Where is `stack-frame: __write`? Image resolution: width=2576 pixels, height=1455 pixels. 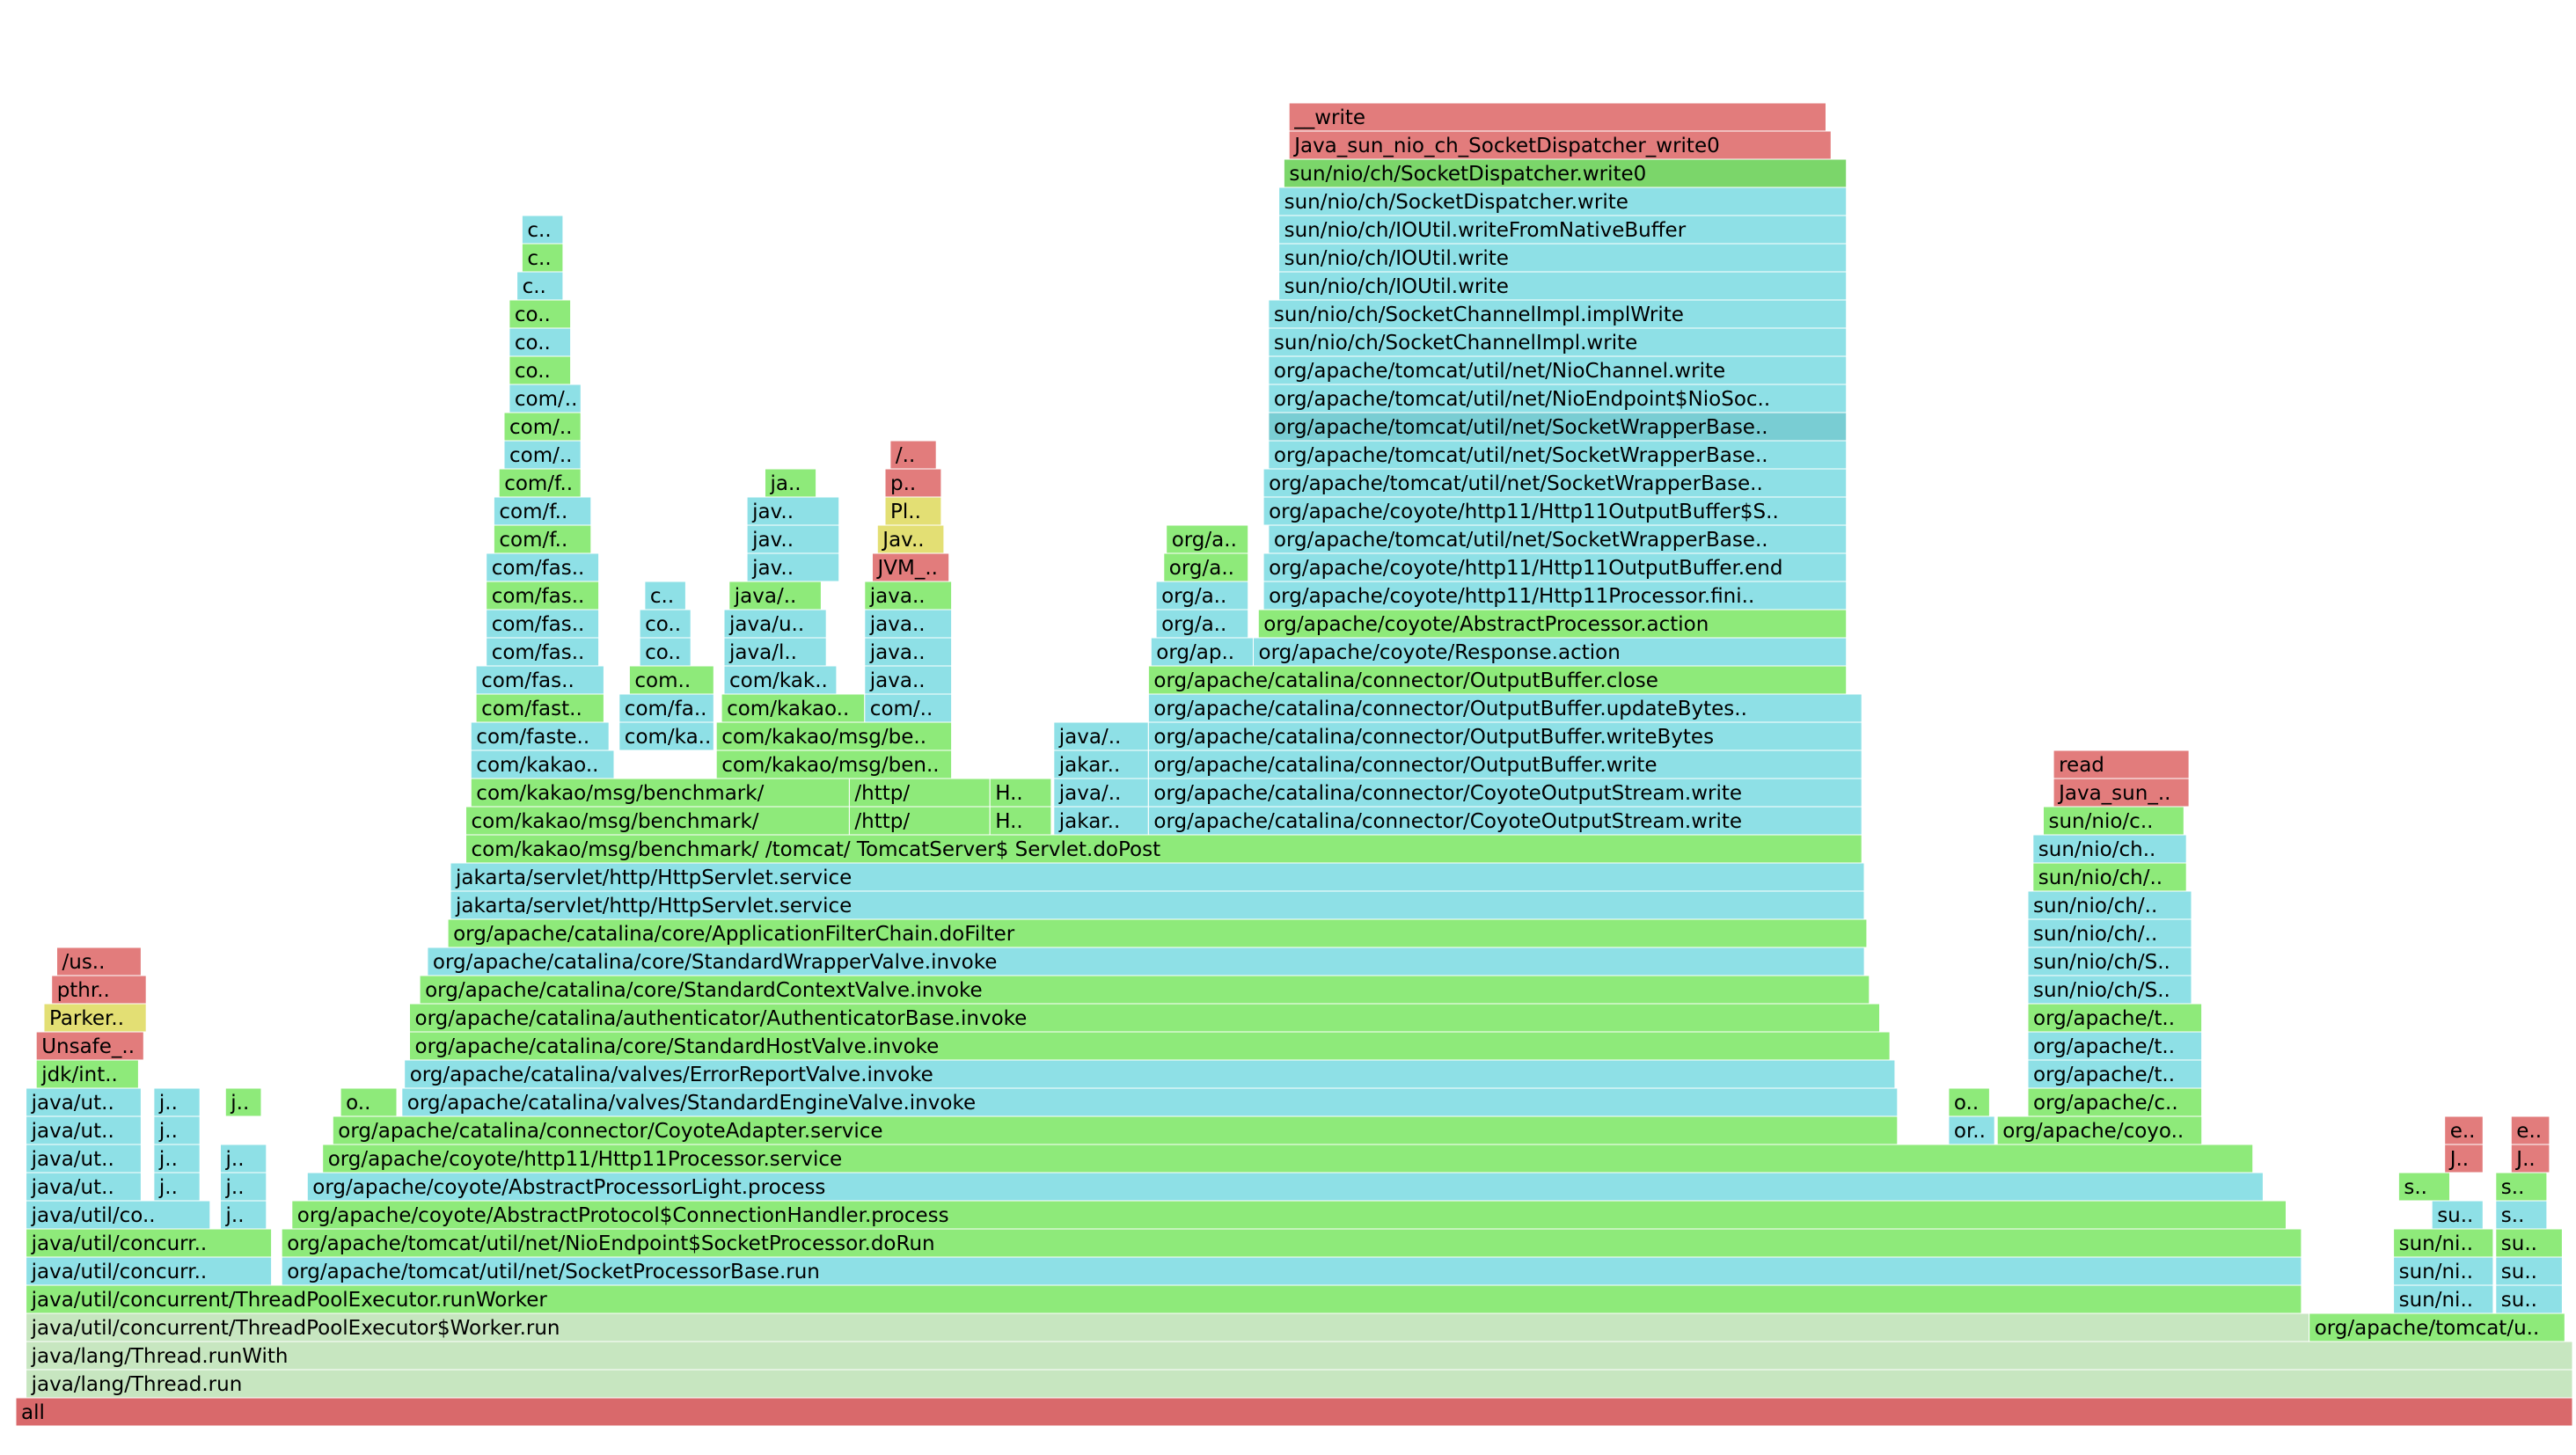
stack-frame: __write is located at coordinates (1557, 117).